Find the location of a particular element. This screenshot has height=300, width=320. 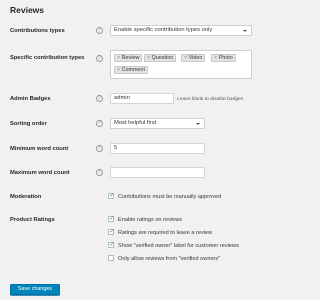

product-ratings-label: Product Ratings is located at coordinates (32, 220).